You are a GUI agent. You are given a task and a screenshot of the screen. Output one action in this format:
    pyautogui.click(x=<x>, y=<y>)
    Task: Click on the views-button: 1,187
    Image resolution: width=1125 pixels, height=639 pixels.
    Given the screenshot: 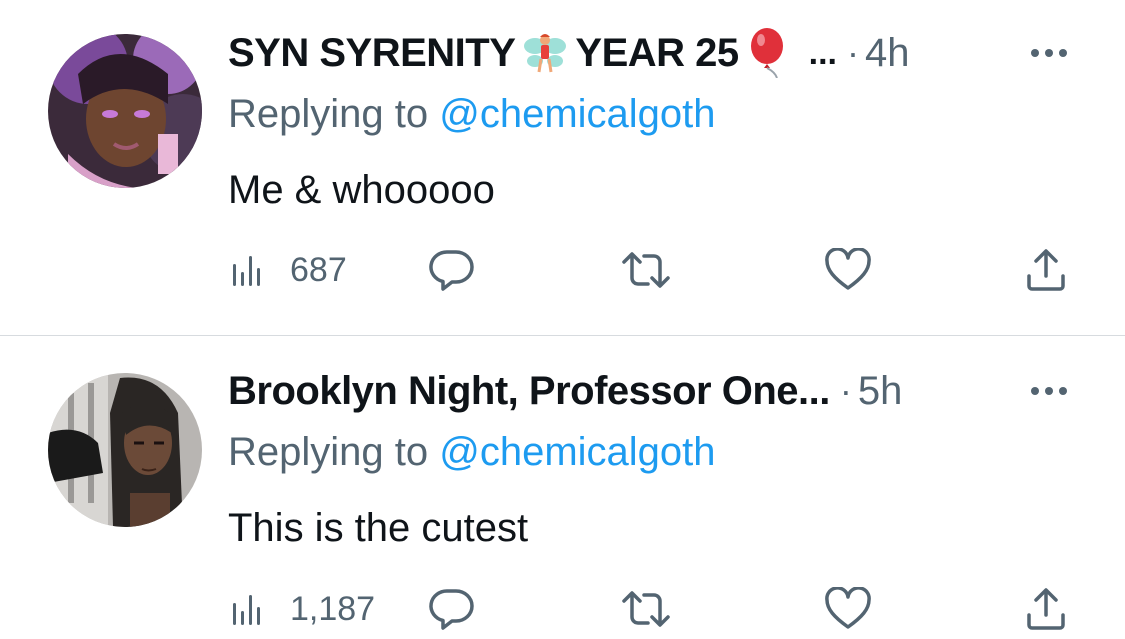 What is the action you would take?
    pyautogui.click(x=301, y=609)
    